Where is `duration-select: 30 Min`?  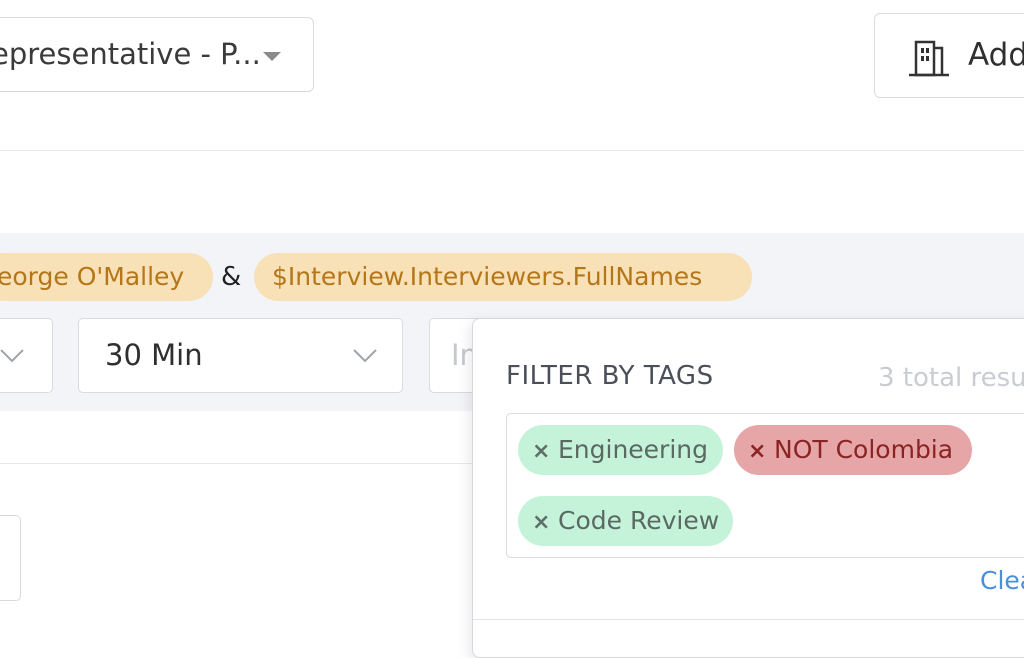
duration-select: 30 Min is located at coordinates (240, 355).